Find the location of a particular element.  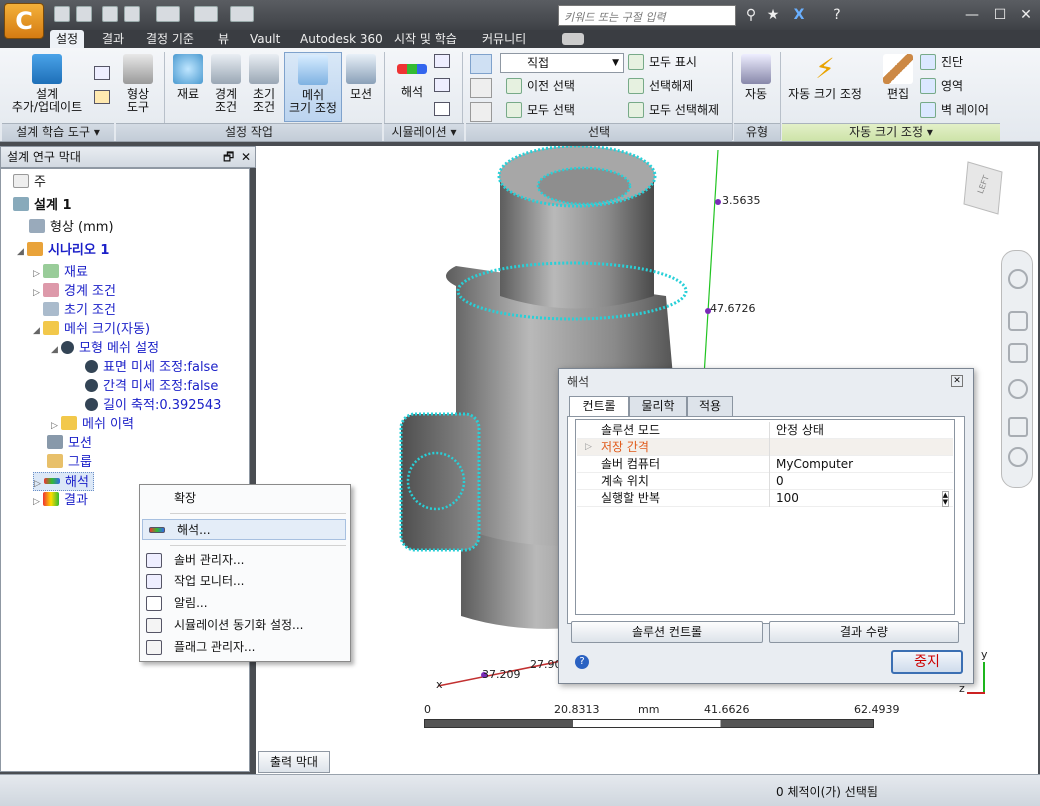

iterations-value: 100 is located at coordinates (861, 498).